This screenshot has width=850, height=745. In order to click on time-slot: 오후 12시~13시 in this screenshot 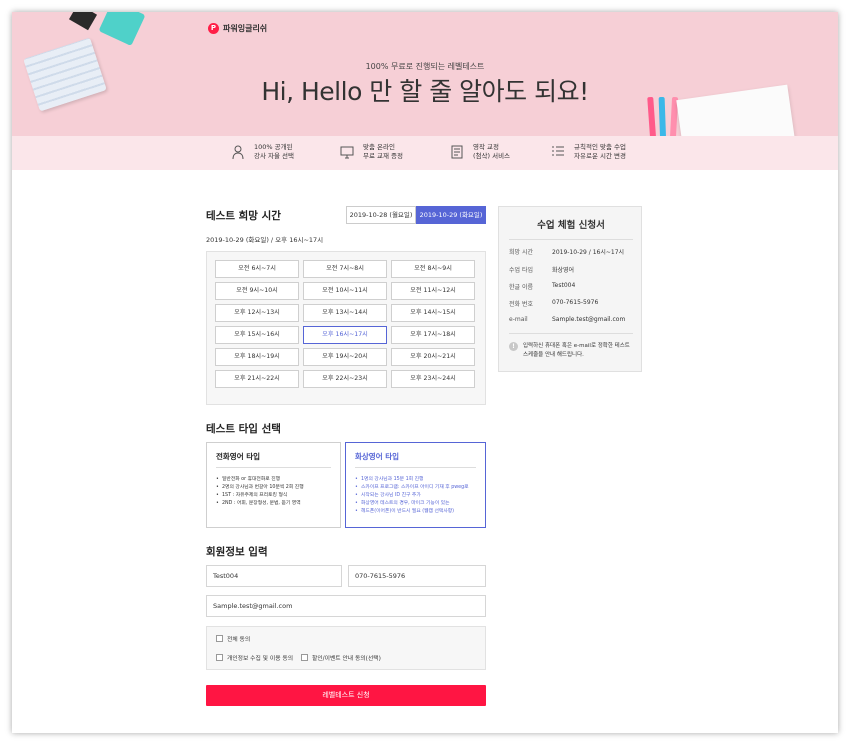, I will do `click(257, 313)`.